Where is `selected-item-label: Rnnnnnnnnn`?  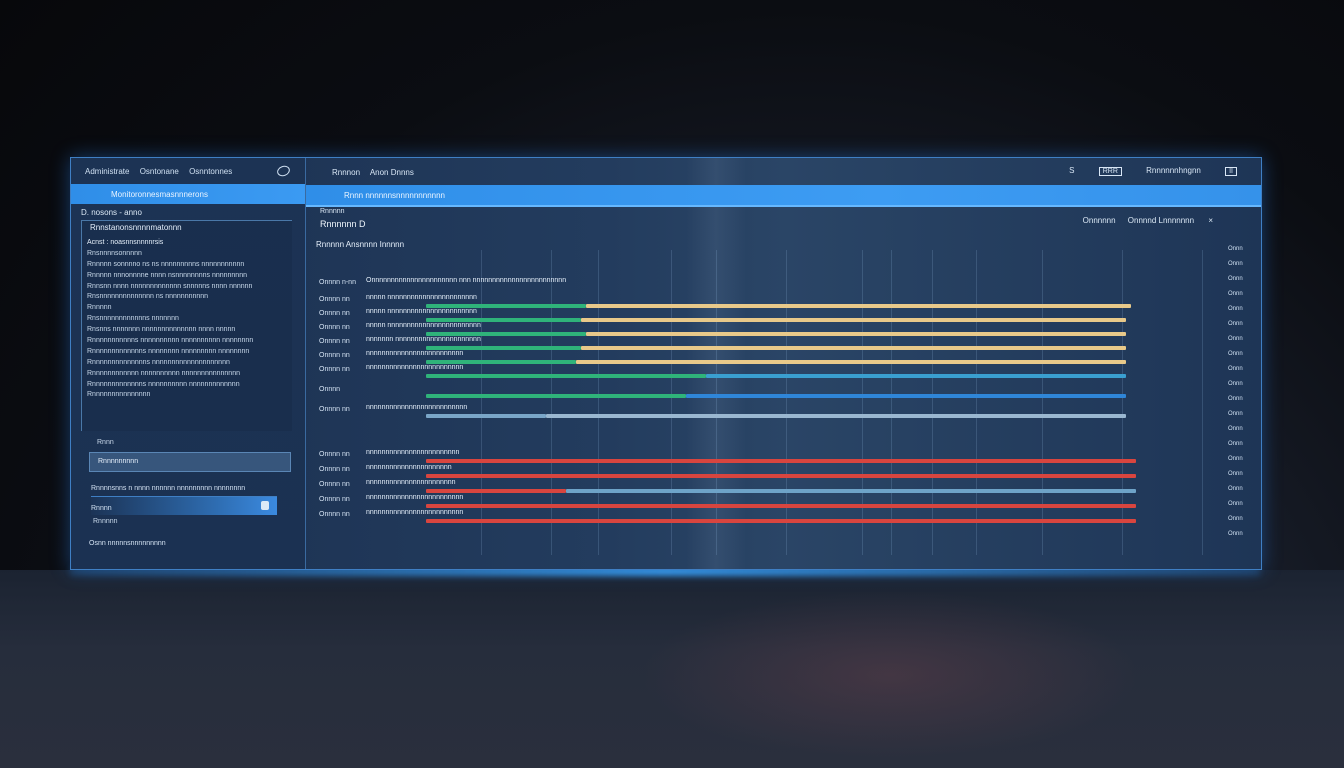 selected-item-label: Rnnnnnnnnn is located at coordinates (118, 461).